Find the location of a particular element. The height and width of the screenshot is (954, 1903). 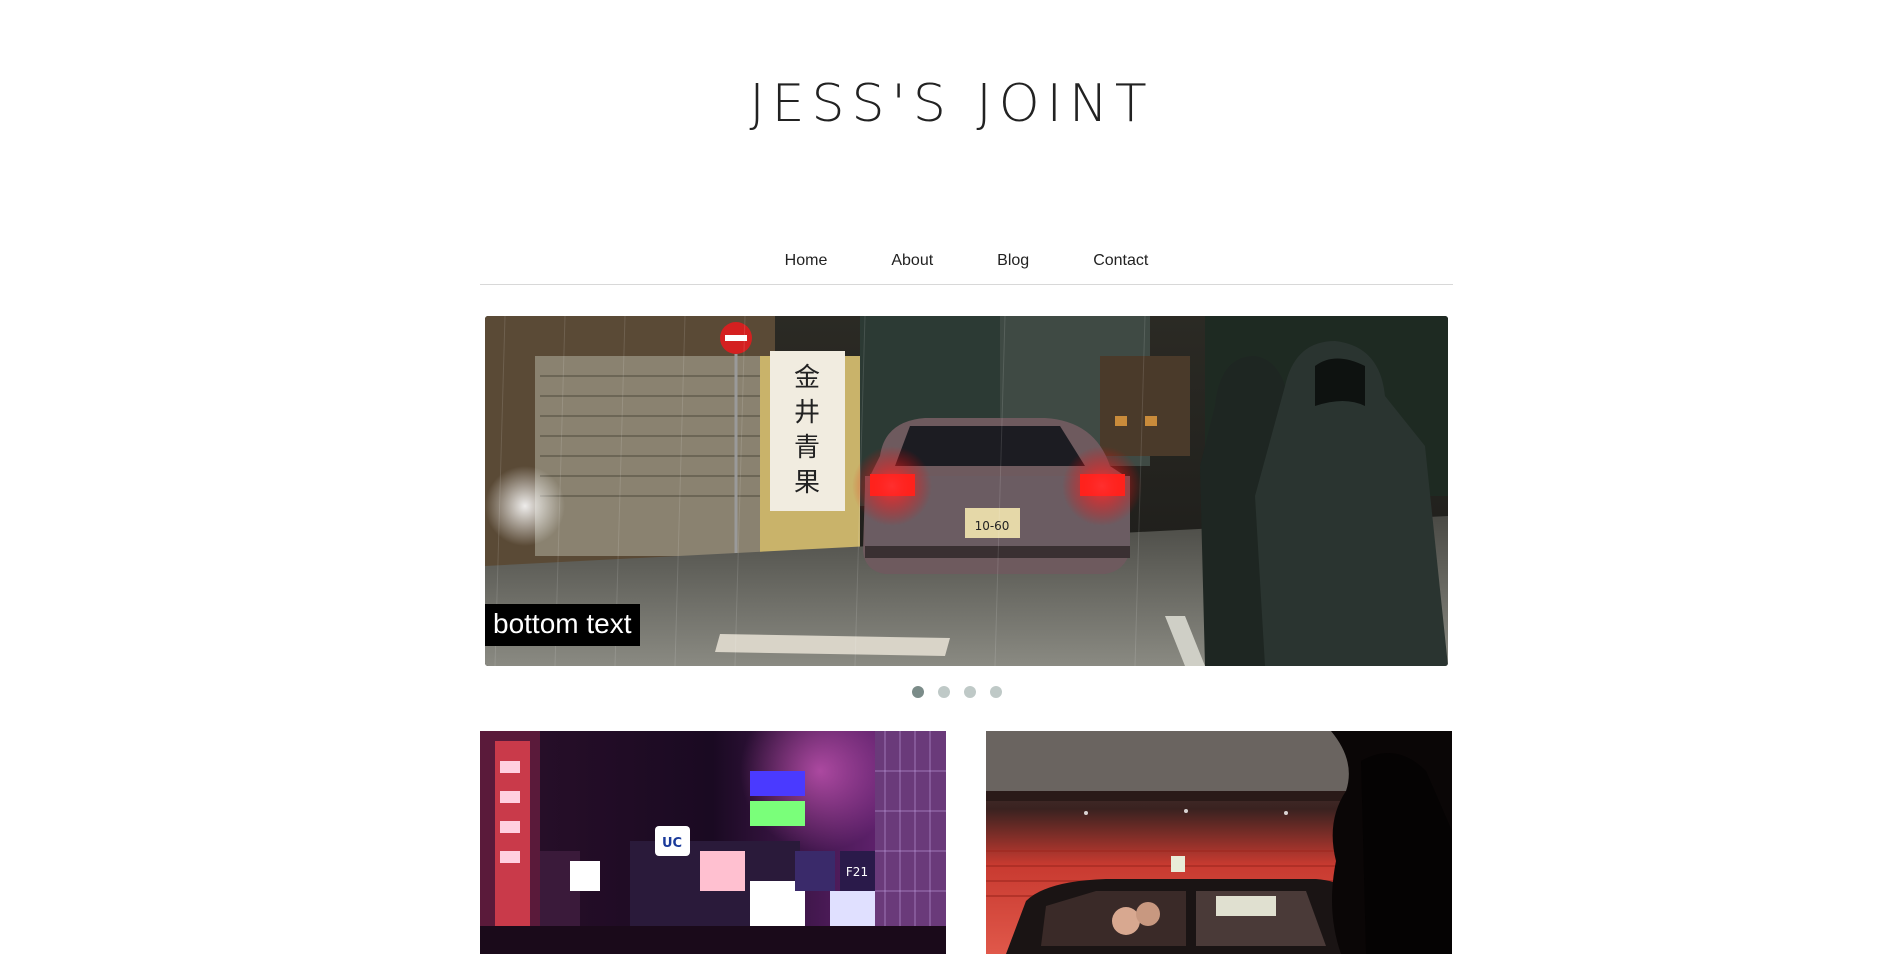

neon-city-image: UC F21 is located at coordinates (713, 842).